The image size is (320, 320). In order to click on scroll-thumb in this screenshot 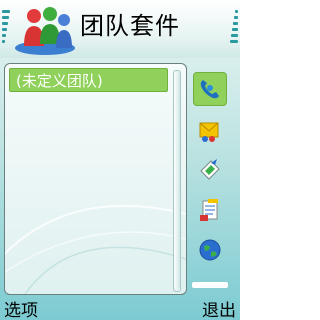, I will do `click(177, 180)`.